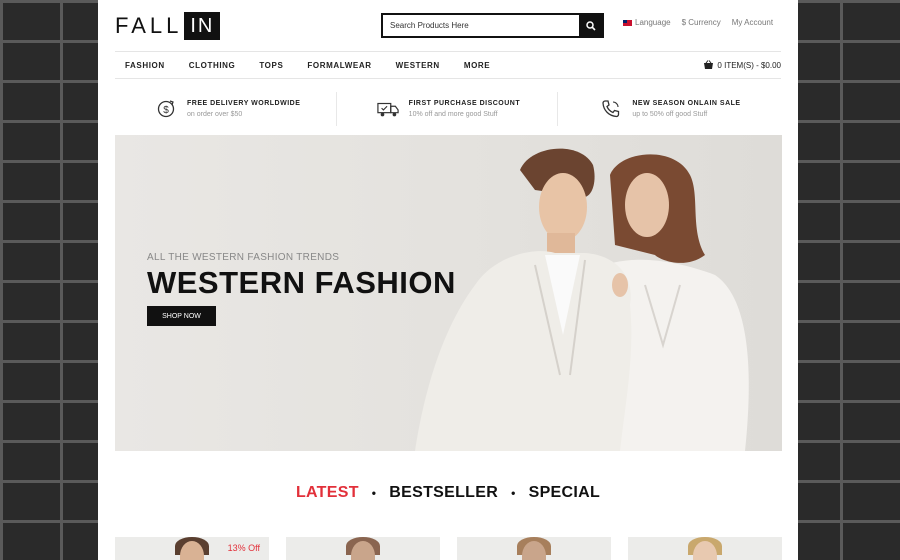 The image size is (900, 560). Describe the element at coordinates (243, 257) in the screenshot. I see `banner-subtitle: ALL THE WESTERN FASHION TRENDS` at that location.